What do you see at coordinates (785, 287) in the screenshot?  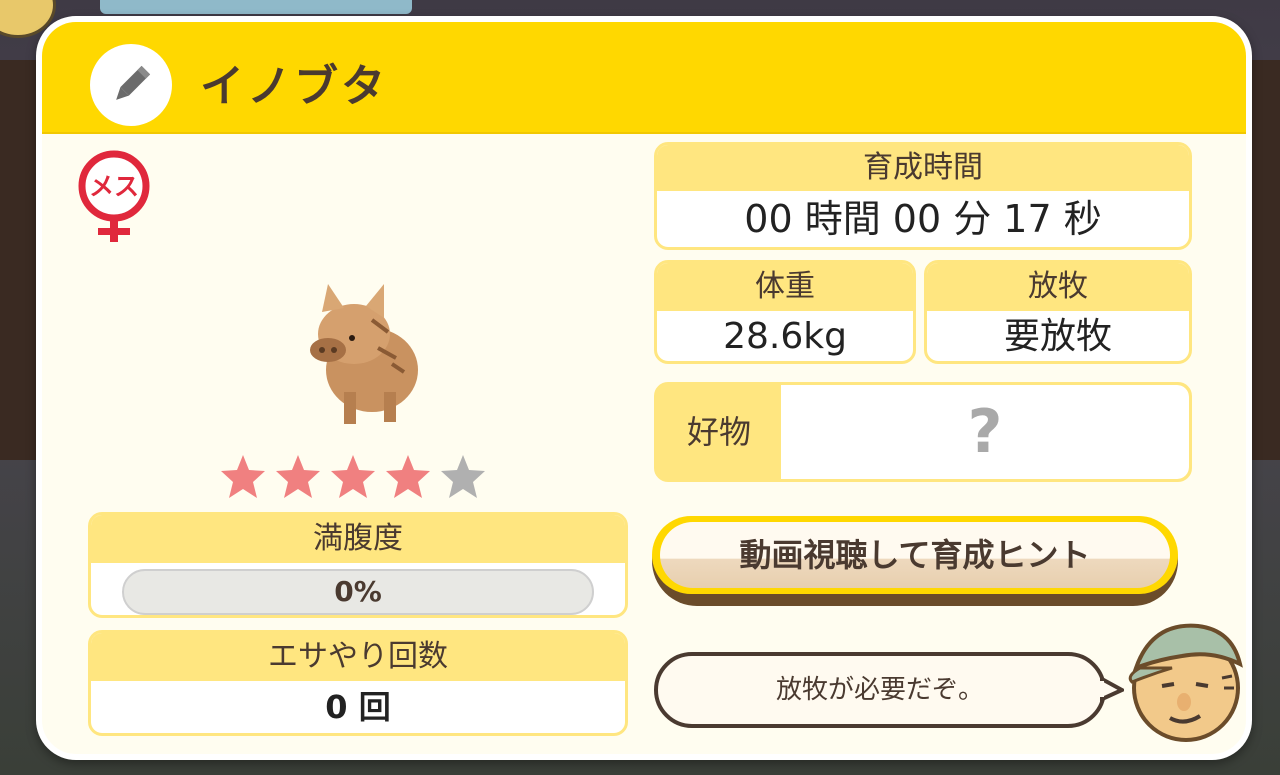 I see `weight-label: 体重` at bounding box center [785, 287].